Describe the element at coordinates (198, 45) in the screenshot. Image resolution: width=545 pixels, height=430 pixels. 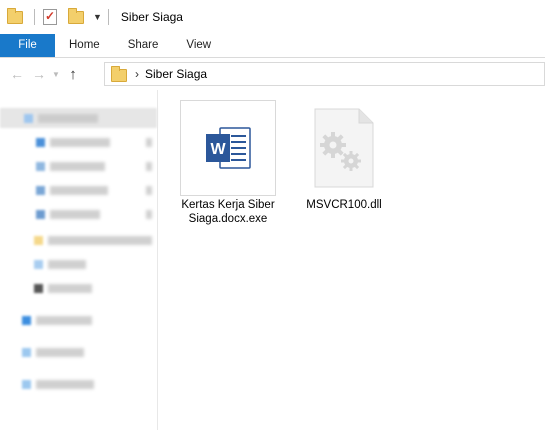
I see `tab-view: View` at that location.